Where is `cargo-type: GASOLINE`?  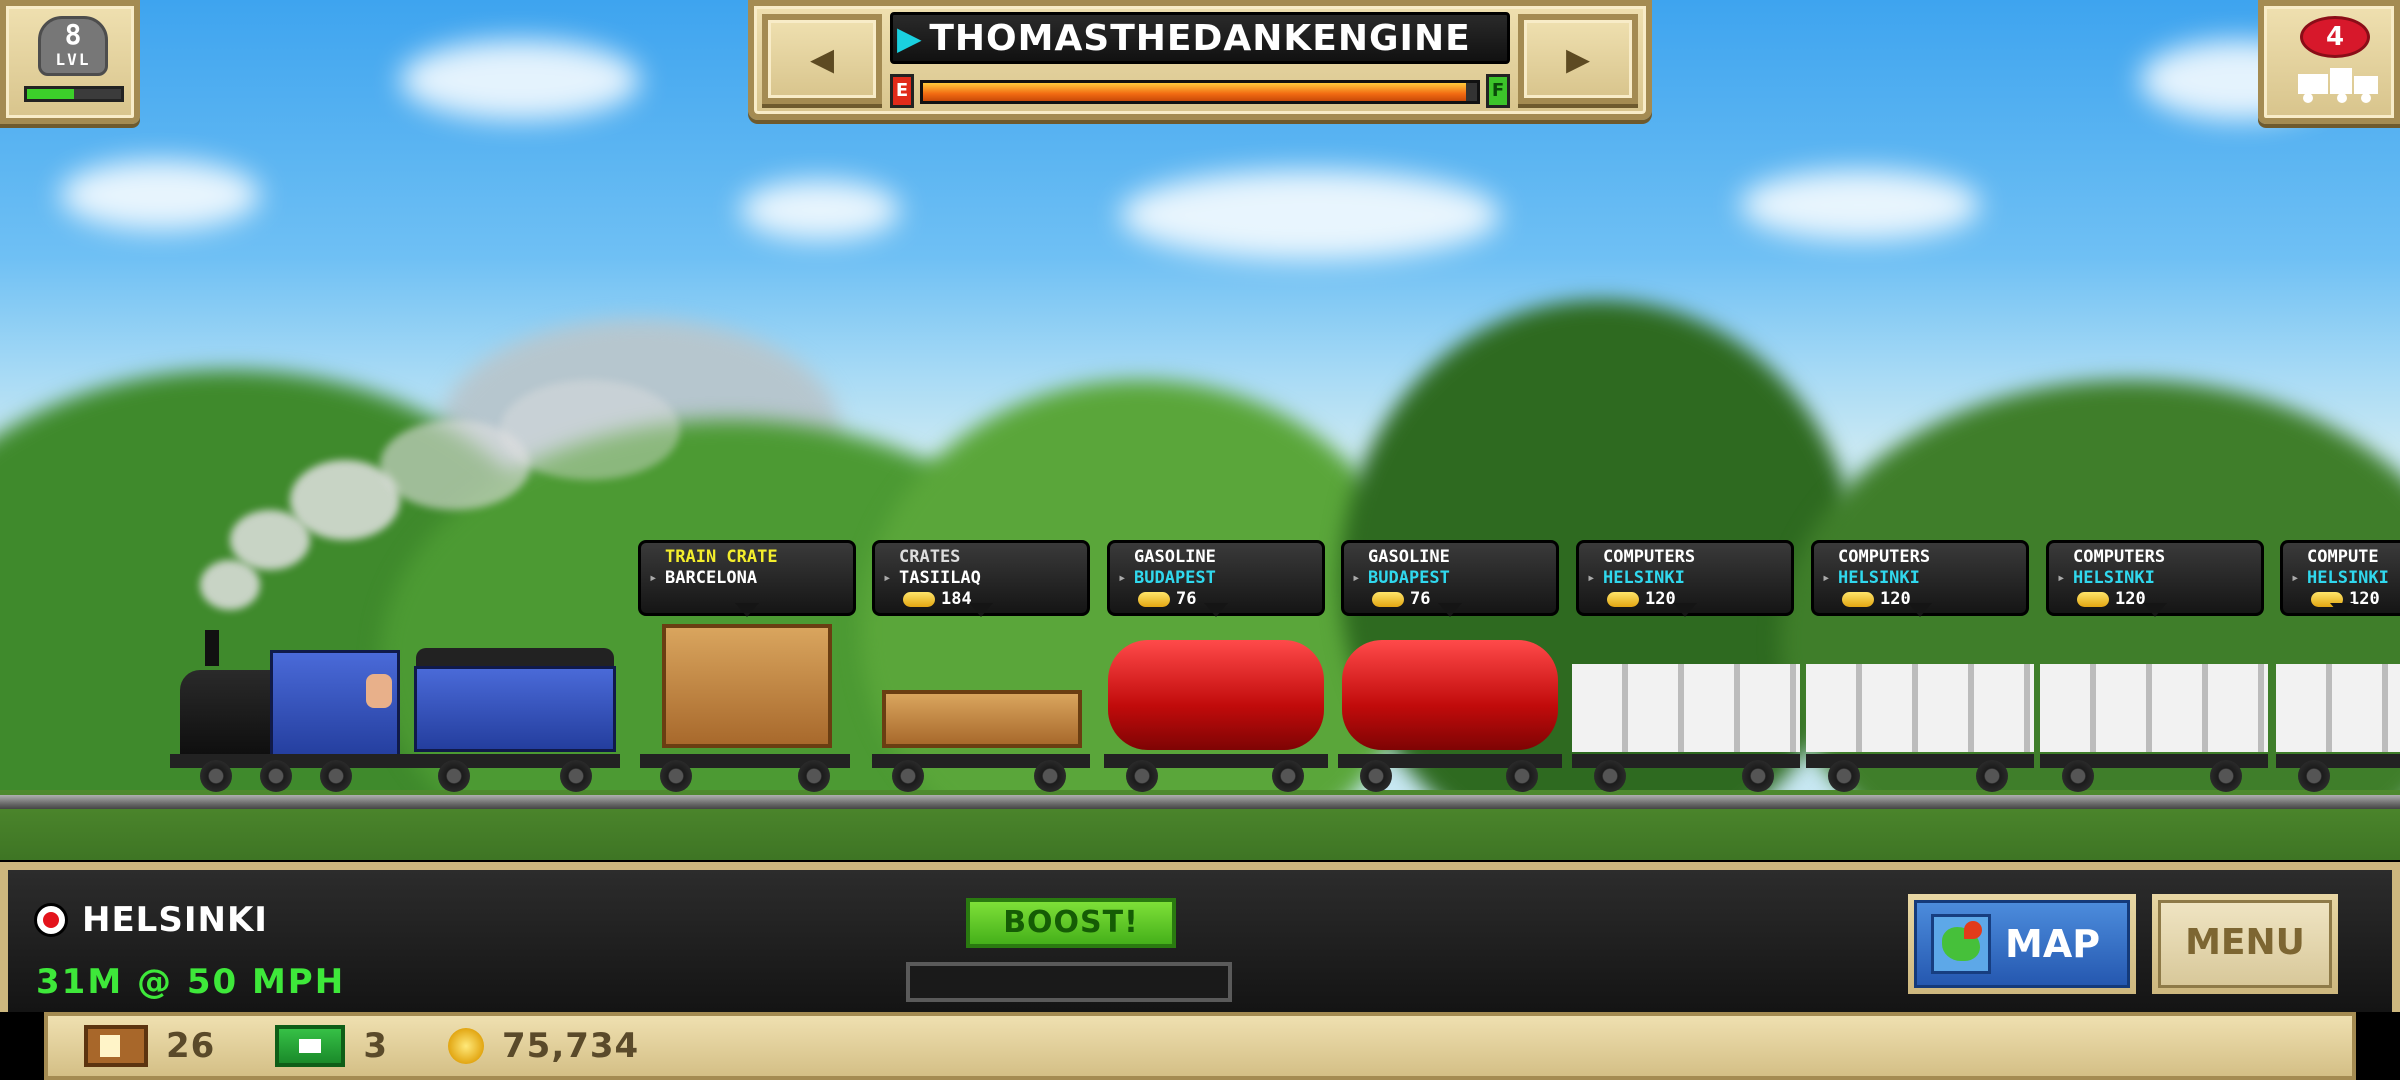 cargo-type: GASOLINE is located at coordinates (1409, 557).